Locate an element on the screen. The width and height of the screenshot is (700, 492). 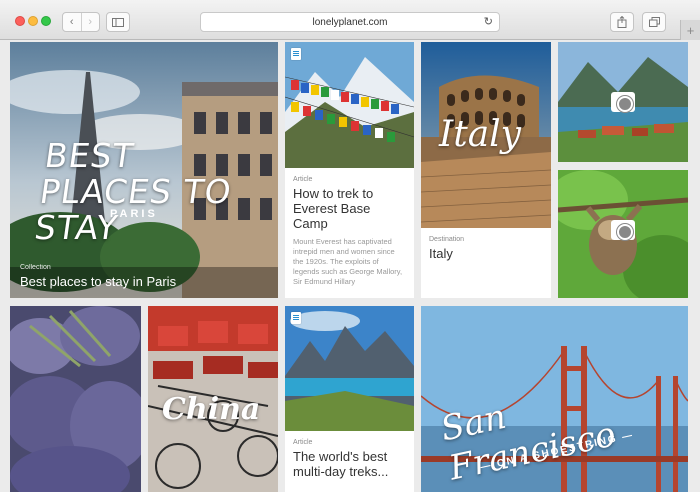
url-text: lonelyplanet.com is located at coordinates (350, 22).